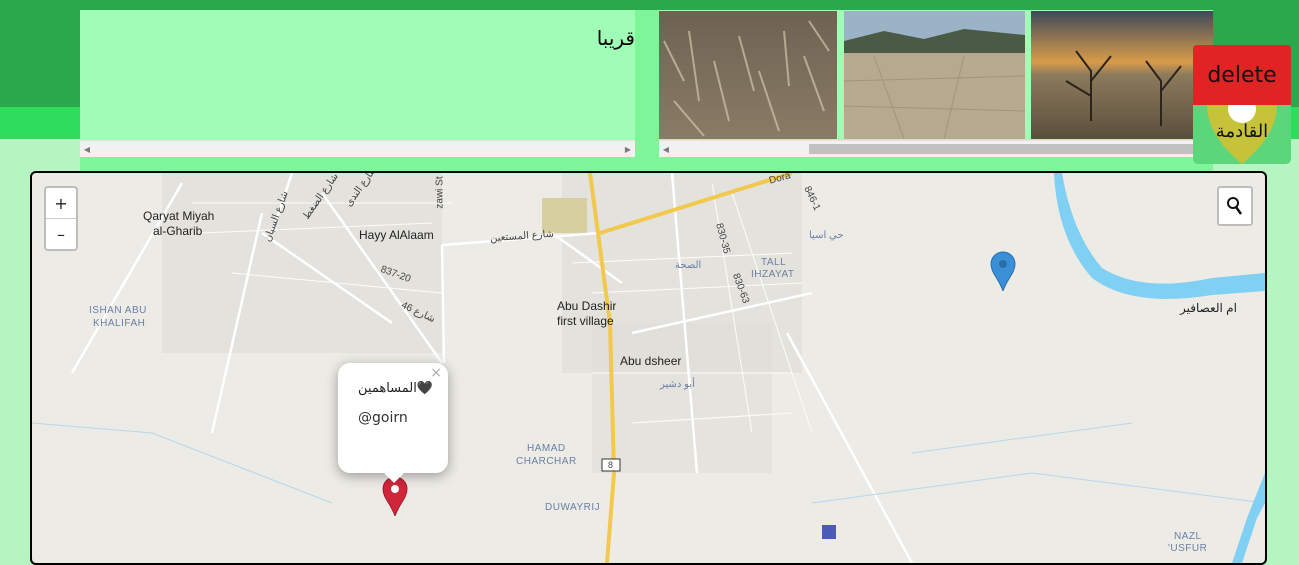 The height and width of the screenshot is (565, 1299). What do you see at coordinates (178, 231) in the screenshot?
I see `map-label-qaryat-2: al-Gharib` at bounding box center [178, 231].